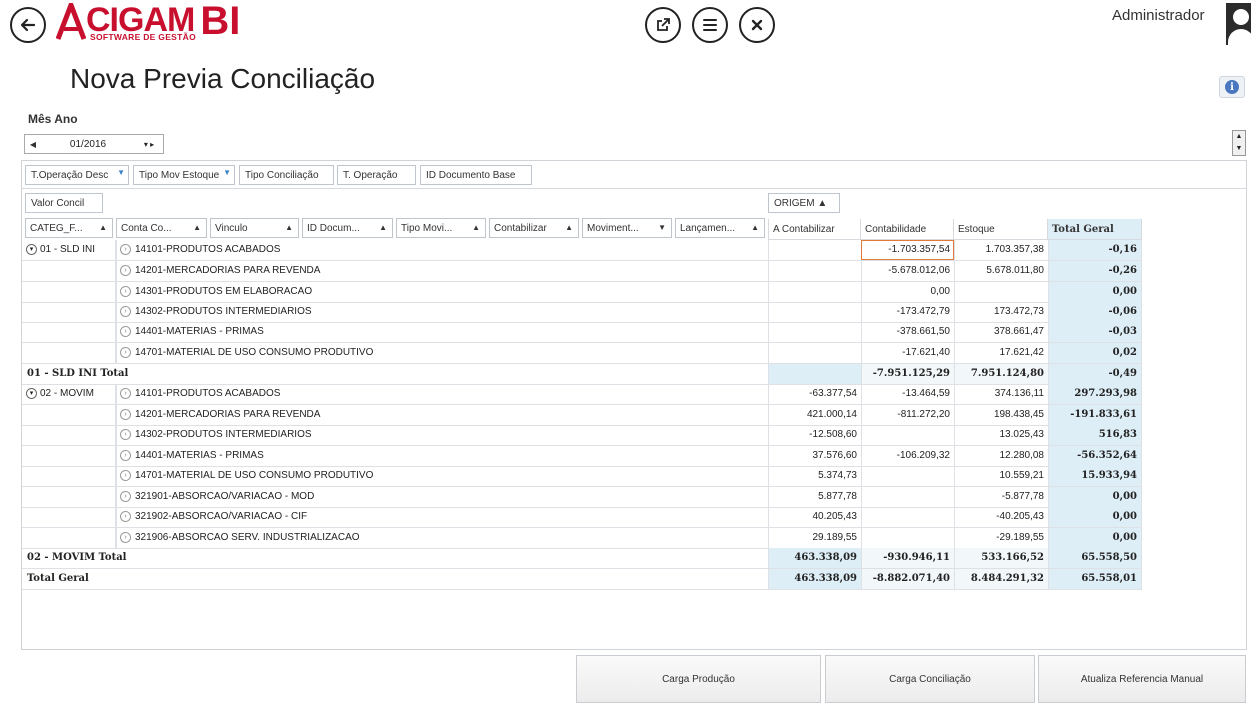 This screenshot has width=1251, height=703. What do you see at coordinates (88, 144) in the screenshot?
I see `period-value: 01/2016` at bounding box center [88, 144].